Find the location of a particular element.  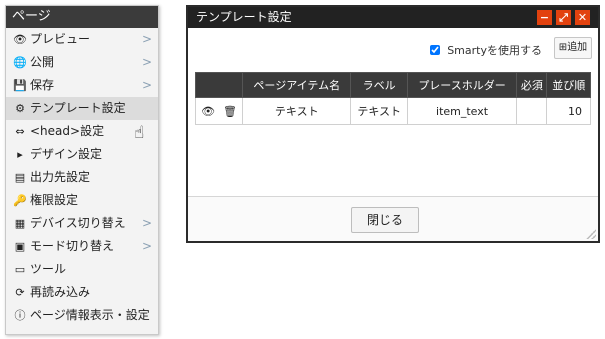

trash-icon: 🗑 is located at coordinates (230, 111).